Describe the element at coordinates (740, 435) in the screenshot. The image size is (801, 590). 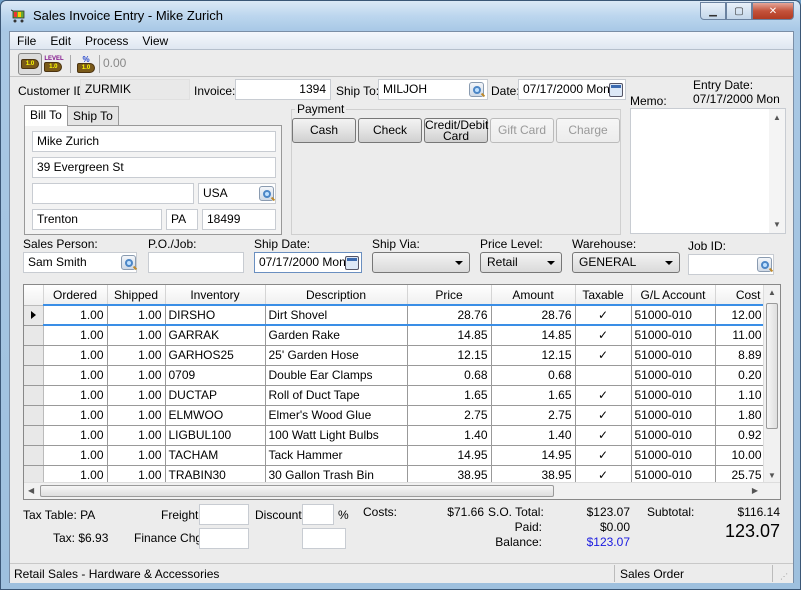
I see `cell-cost: 0.92` at that location.